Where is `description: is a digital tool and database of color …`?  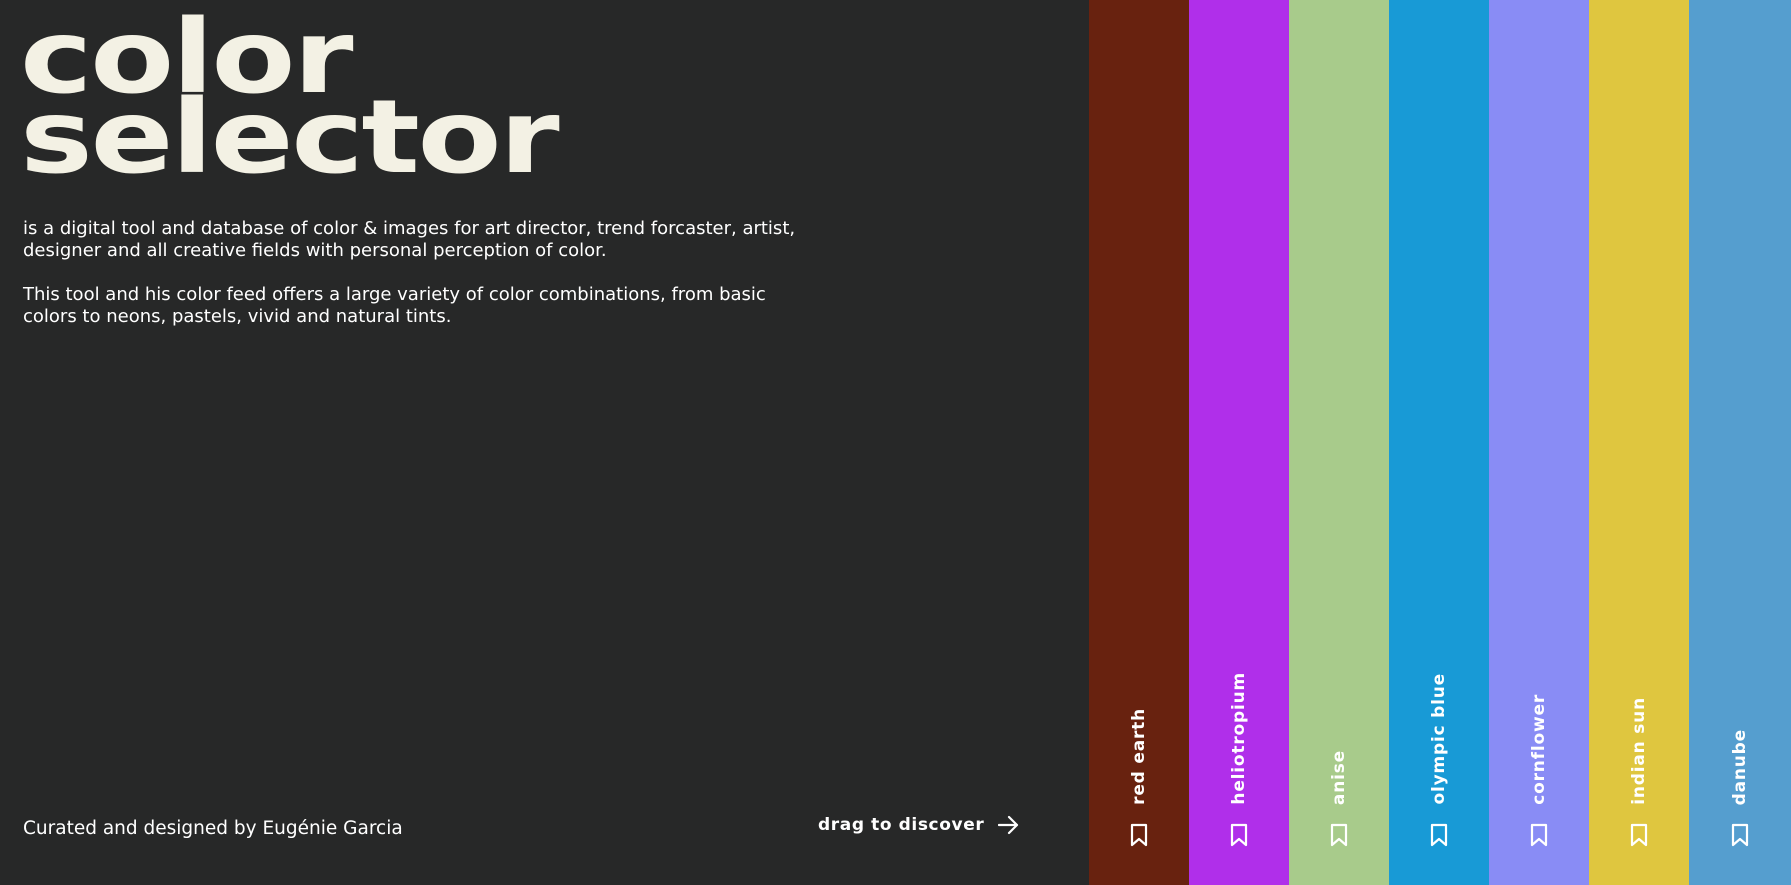 description: is a digital tool and database of color … is located at coordinates (413, 284).